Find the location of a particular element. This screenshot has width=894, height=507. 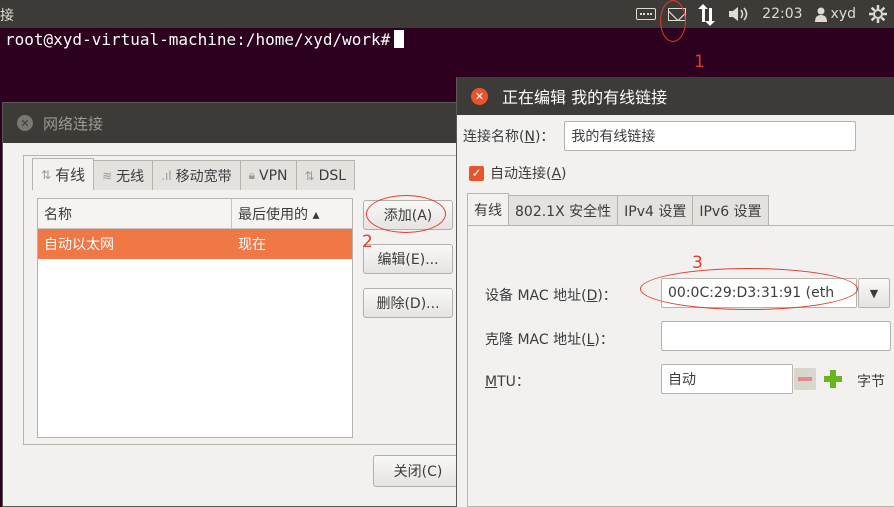

device-mac-label: 设备 MAC 地址(D)： is located at coordinates (551, 296).